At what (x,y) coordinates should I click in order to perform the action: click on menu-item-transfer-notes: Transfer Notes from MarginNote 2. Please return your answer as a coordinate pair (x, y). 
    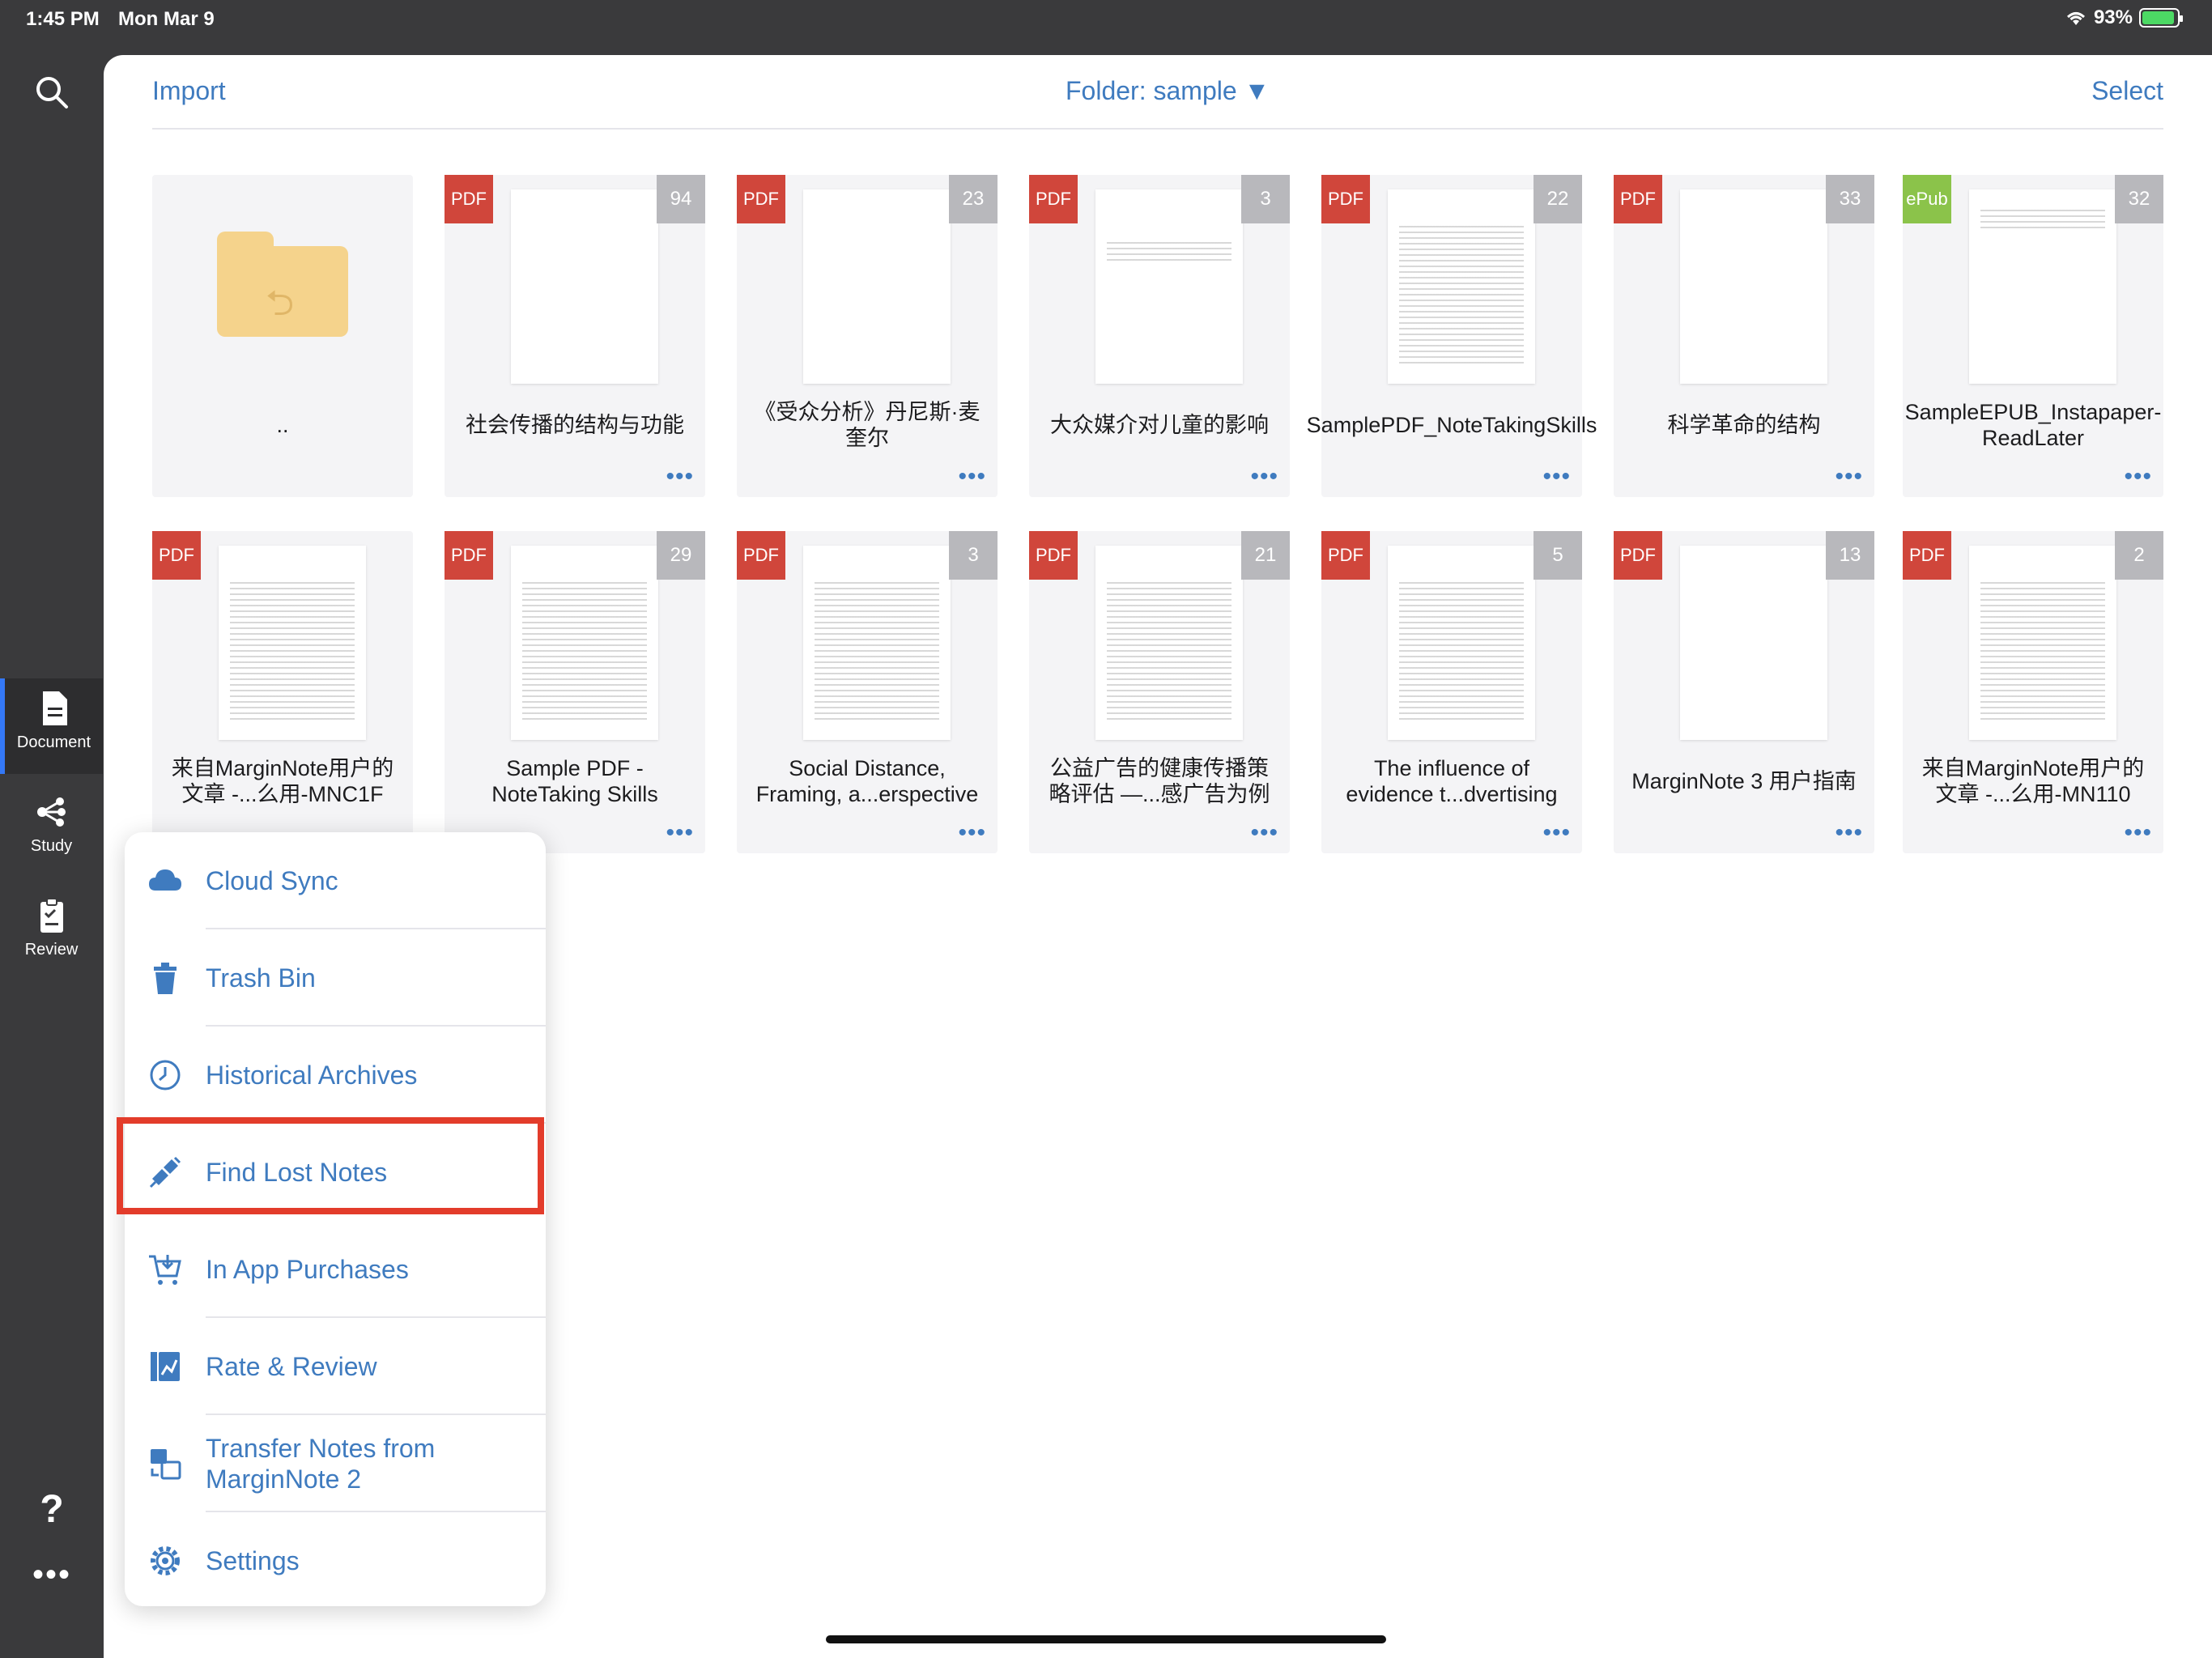
    Looking at the image, I should click on (336, 1463).